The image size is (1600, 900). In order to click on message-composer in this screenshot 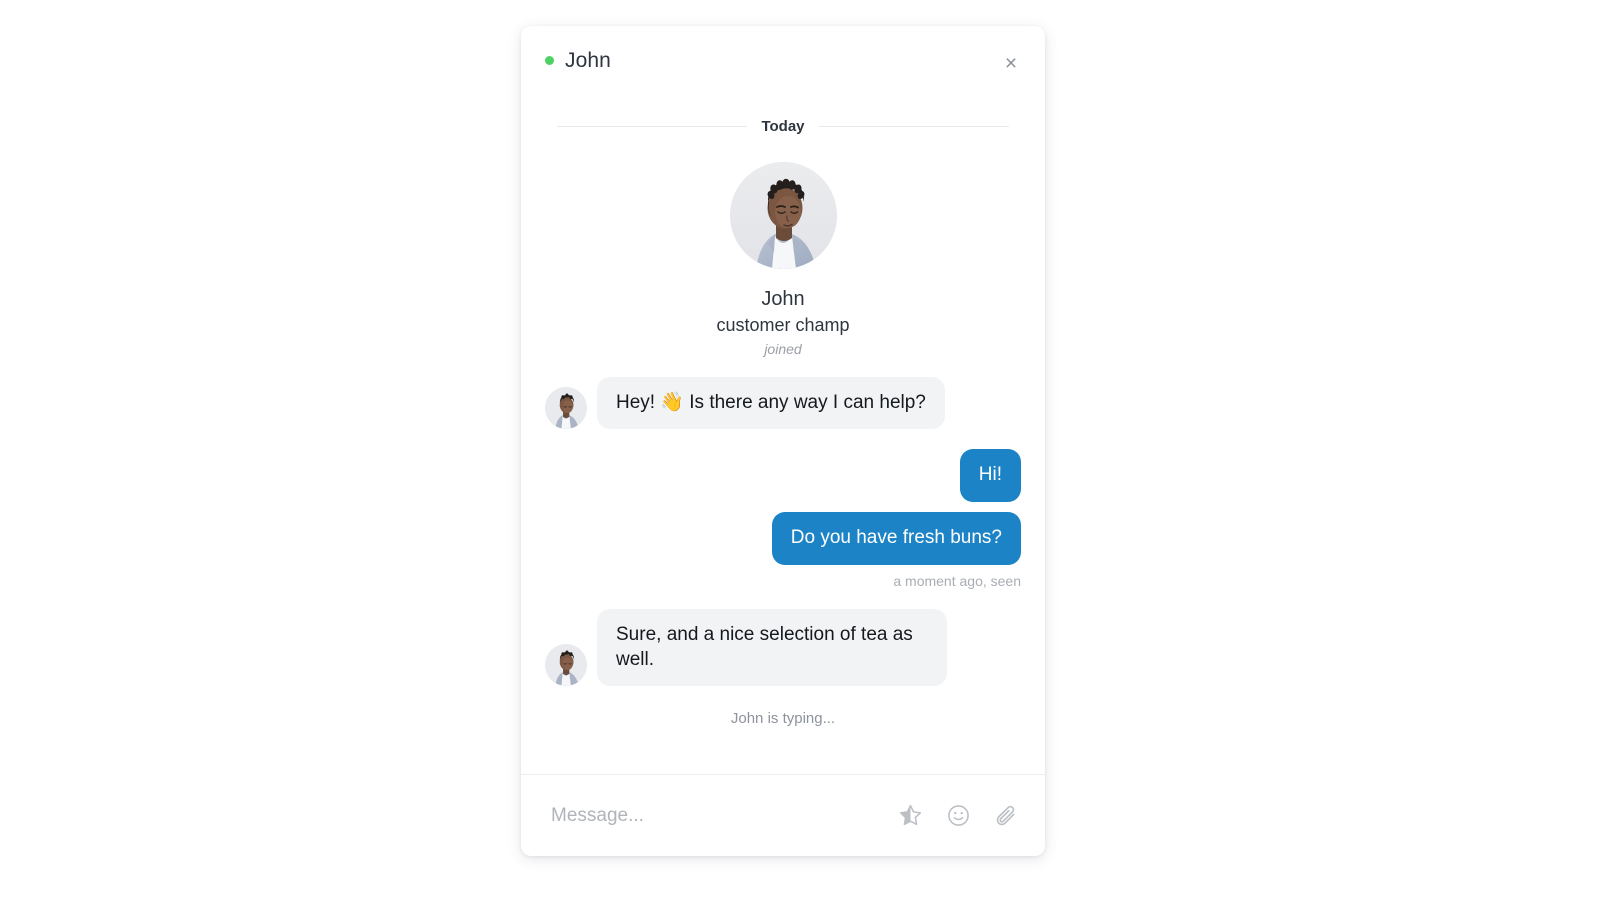, I will do `click(783, 815)`.